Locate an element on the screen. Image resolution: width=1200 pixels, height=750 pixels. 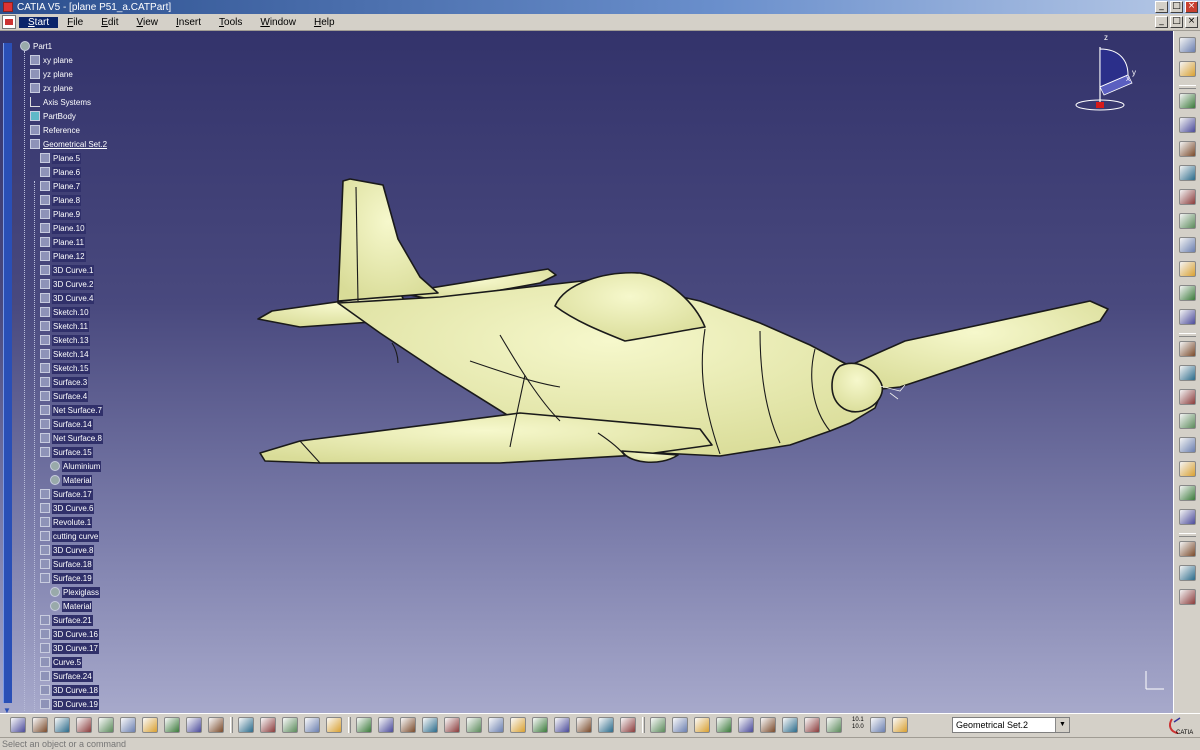
tree-node: Surface.17 is located at coordinates (66, 494).